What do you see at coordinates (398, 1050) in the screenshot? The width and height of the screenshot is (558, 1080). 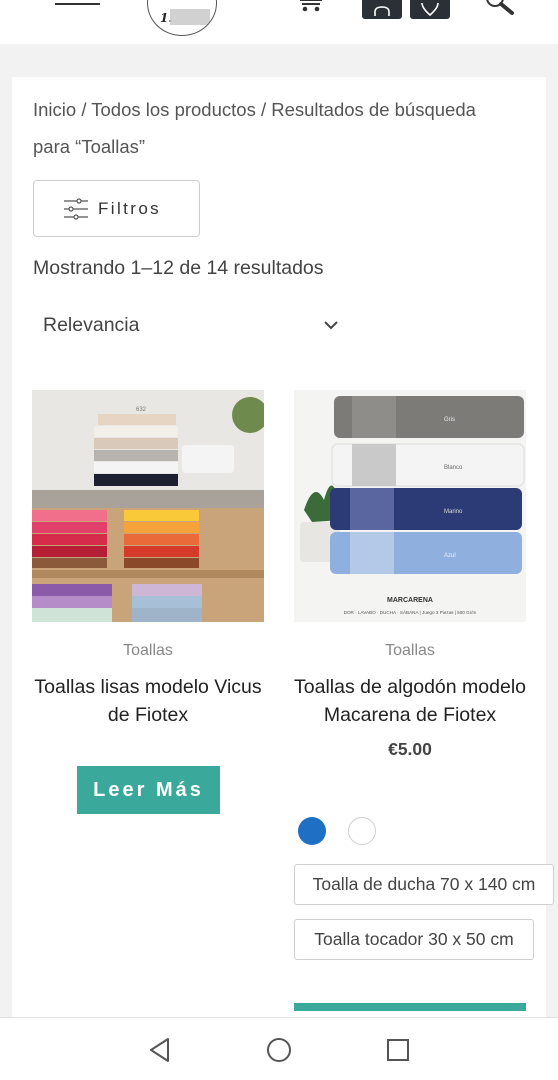 I see `recents-icon` at bounding box center [398, 1050].